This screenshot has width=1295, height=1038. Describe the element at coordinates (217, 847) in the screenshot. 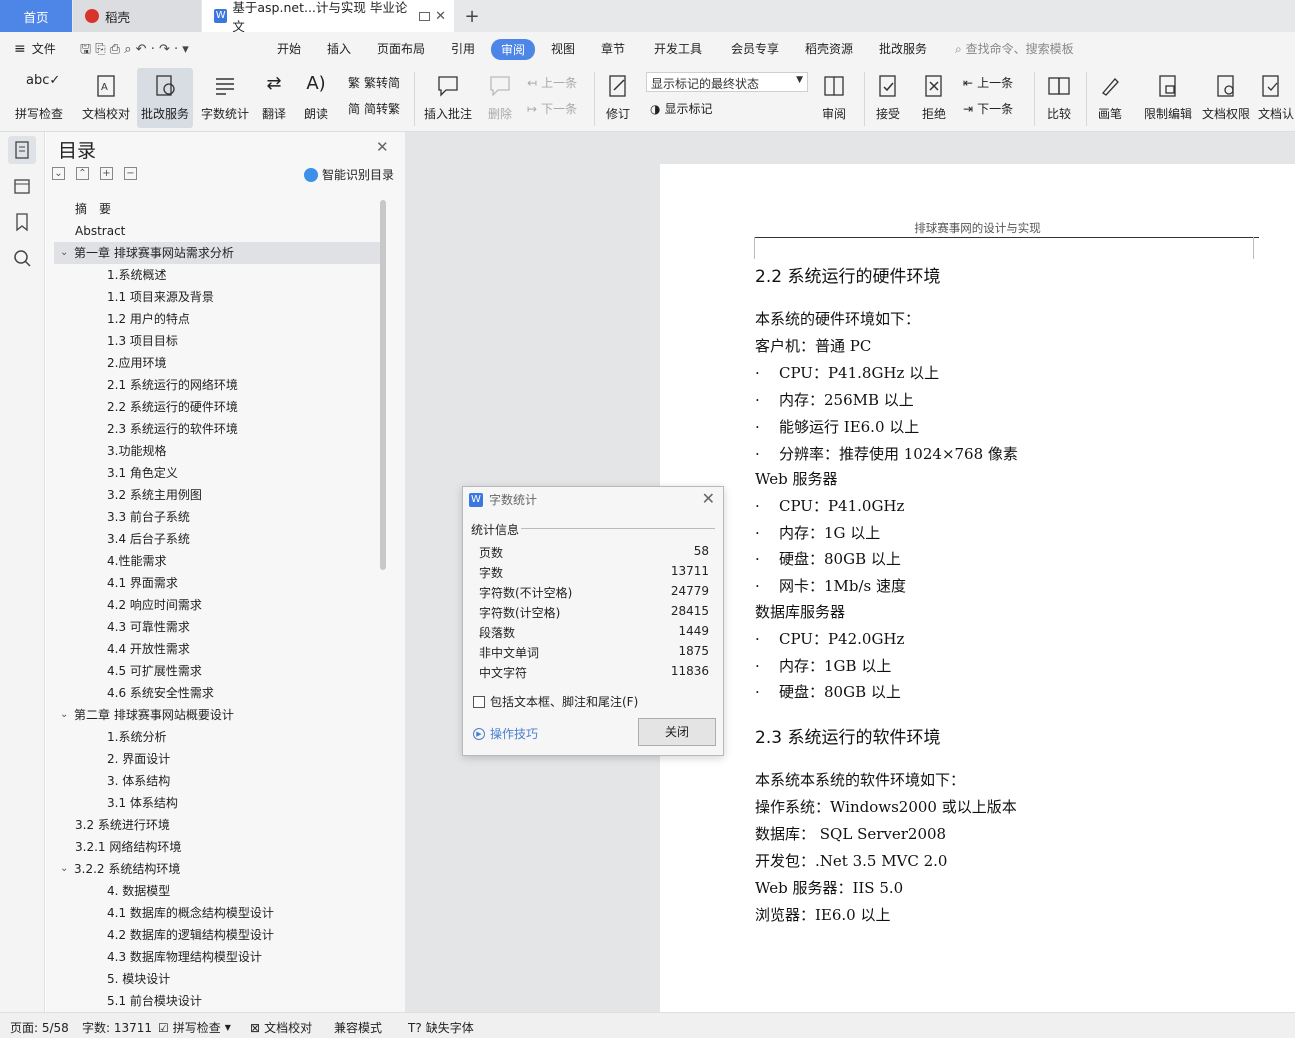

I see `toc-item: 3.2.1 网络结构环境` at that location.